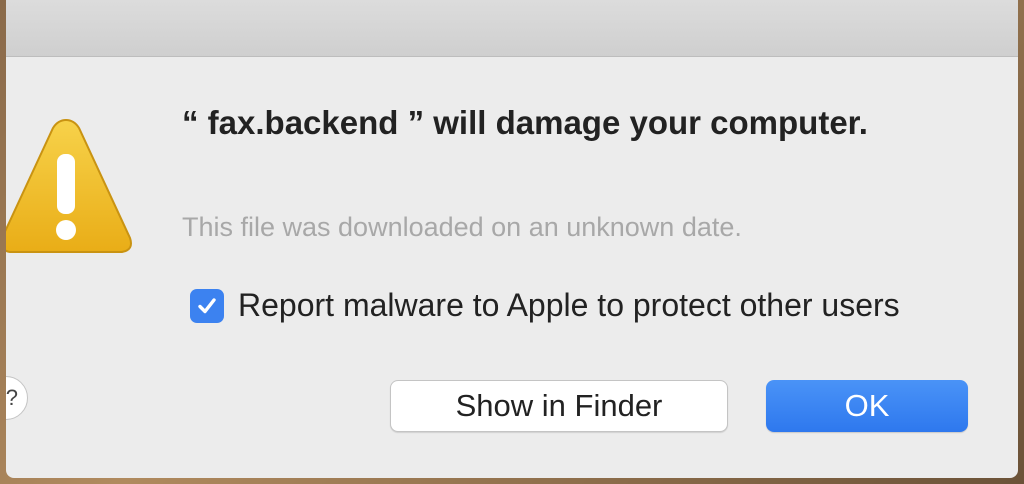 The width and height of the screenshot is (1024, 484). I want to click on warning-triangle-icon, so click(71, 187).